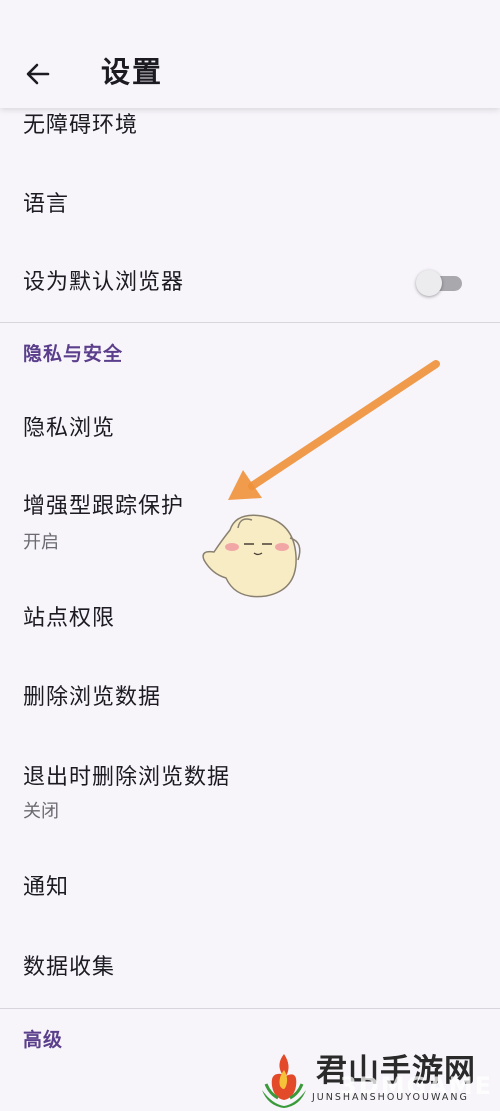 The image size is (500, 1111). I want to click on watermark: 君山手游网 3DMGAME JUNSHANSHOUYOUWANG, so click(378, 1079).